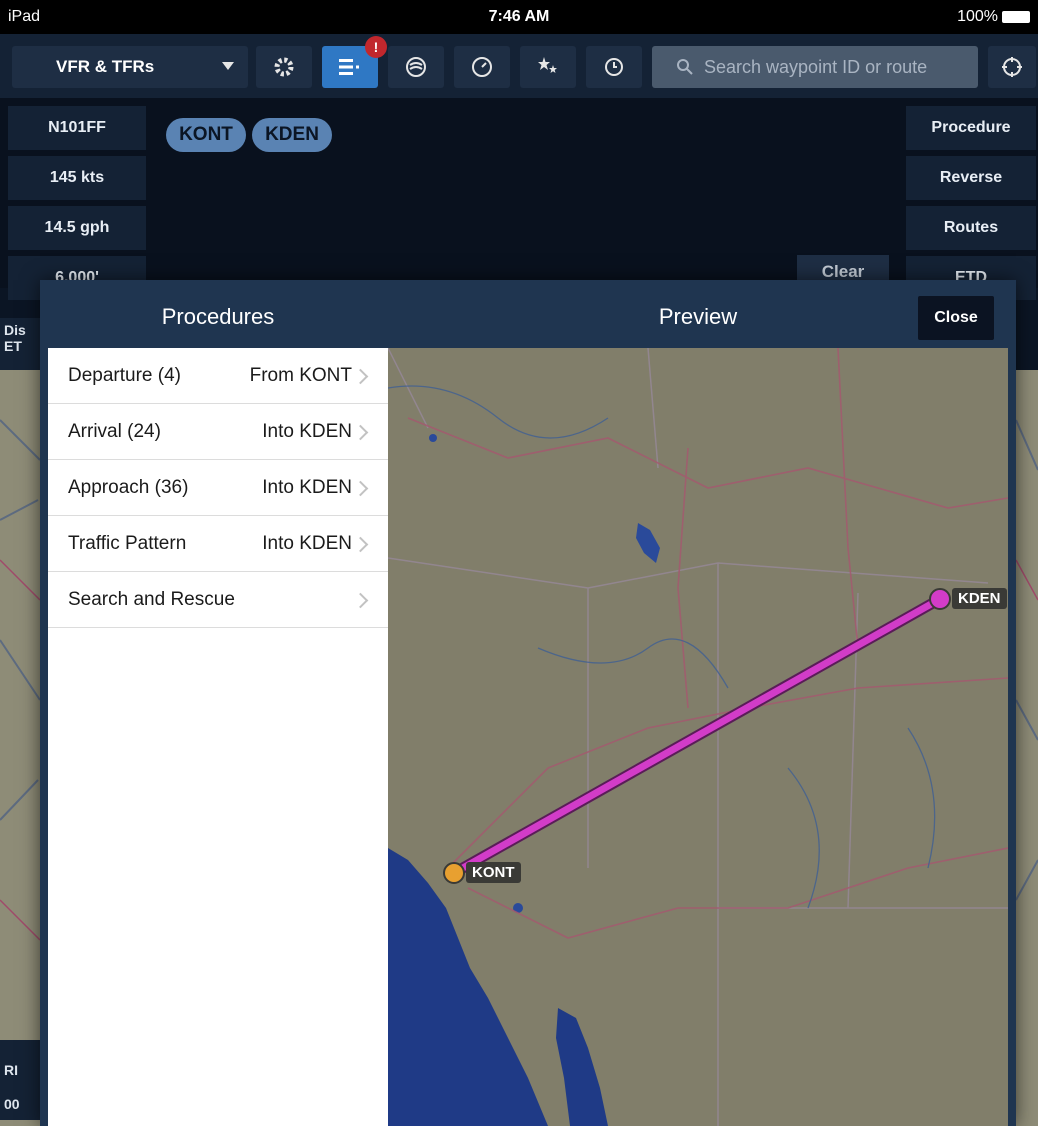 The height and width of the screenshot is (1126, 1038). I want to click on weather-button, so click(416, 67).